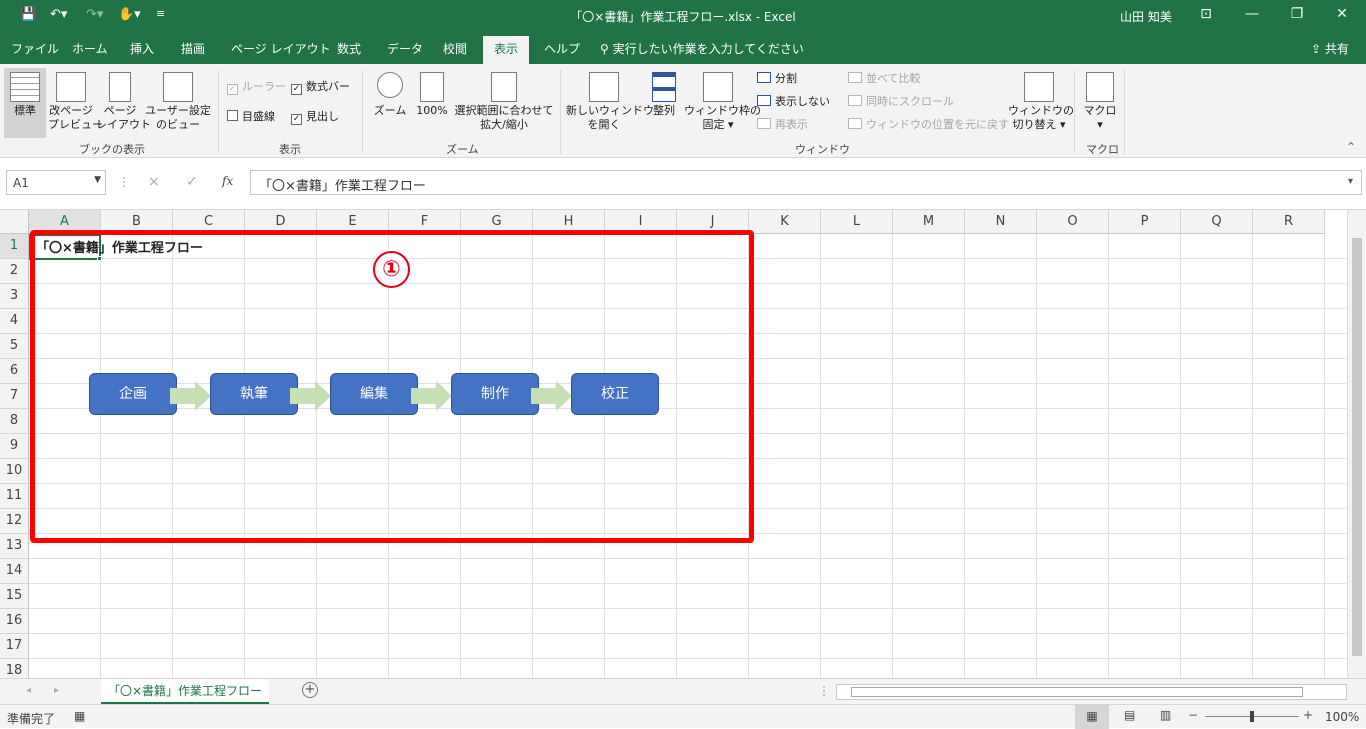 This screenshot has height=729, width=1366. What do you see at coordinates (154, 182) in the screenshot?
I see `cancel-icon: ×` at bounding box center [154, 182].